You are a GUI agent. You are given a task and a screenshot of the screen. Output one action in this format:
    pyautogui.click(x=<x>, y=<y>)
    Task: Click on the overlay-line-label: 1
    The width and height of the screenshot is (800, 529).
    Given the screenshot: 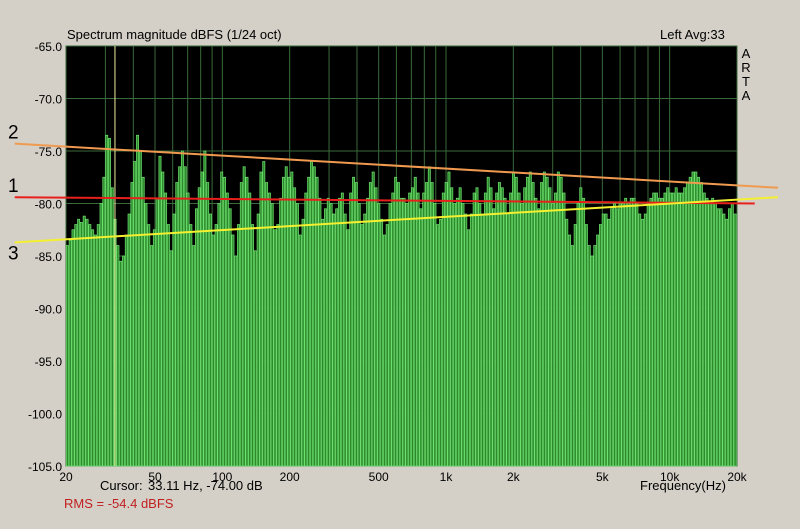 What is the action you would take?
    pyautogui.click(x=13, y=186)
    